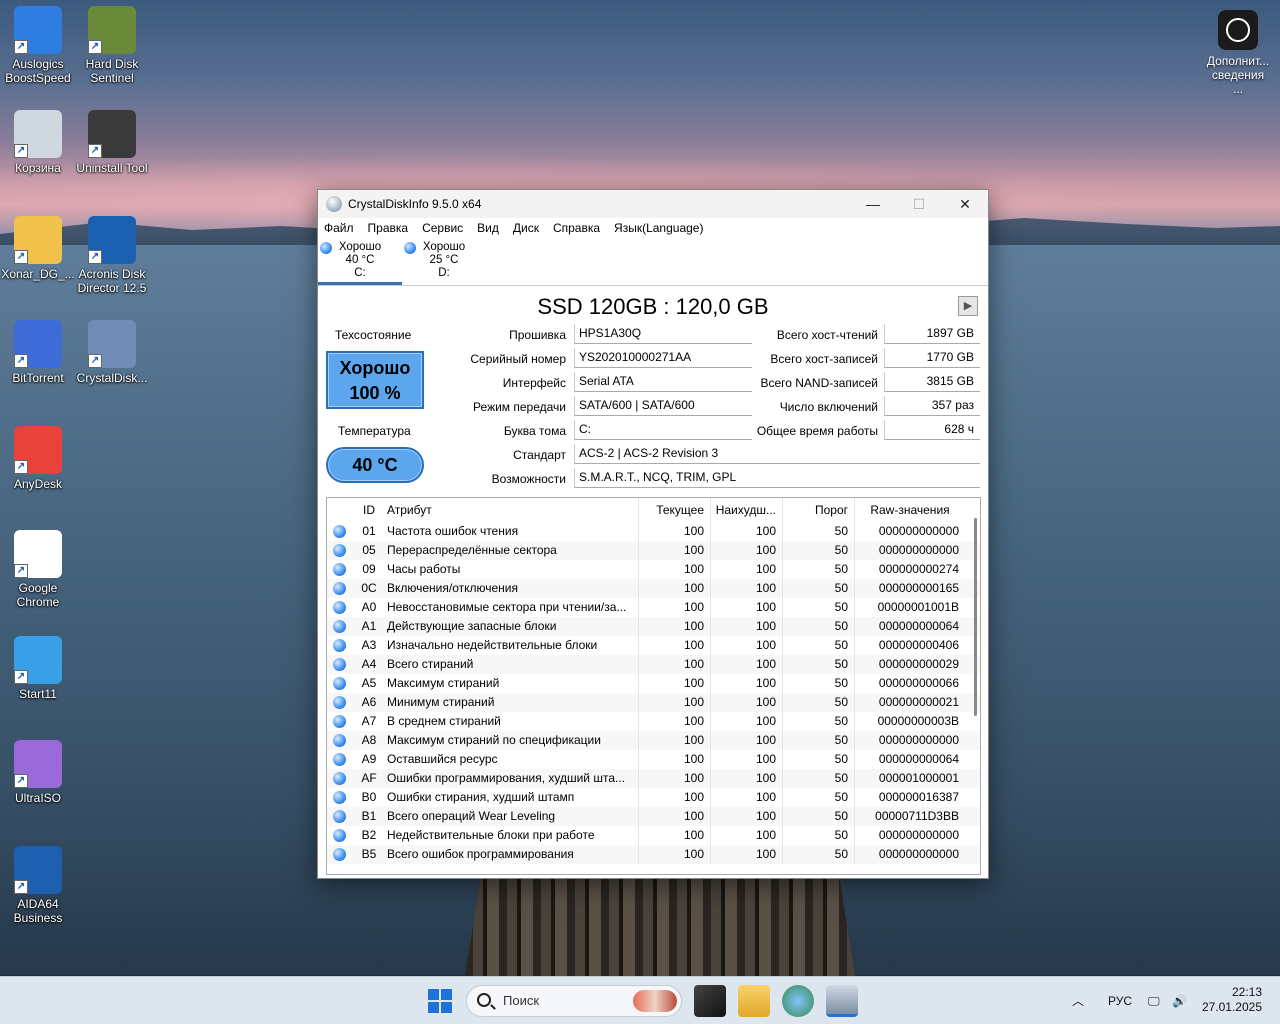  What do you see at coordinates (710, 1001) in the screenshot?
I see `task-view-icon` at bounding box center [710, 1001].